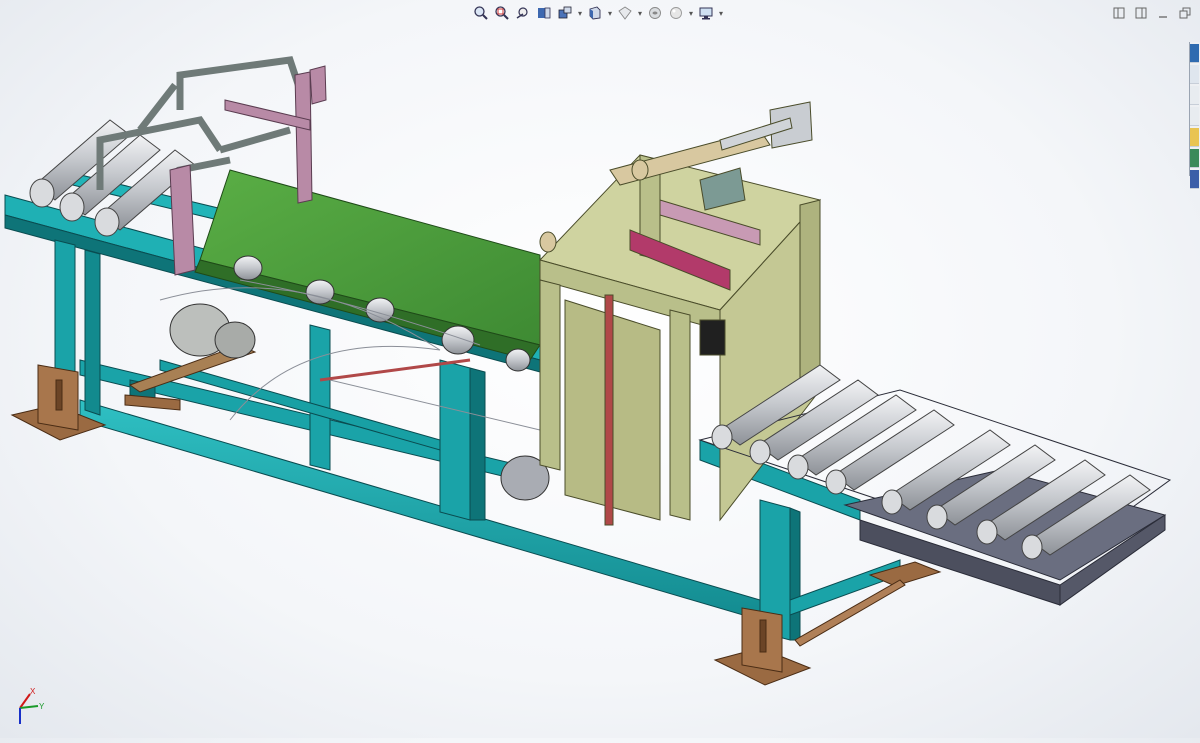 This screenshot has width=1200, height=743. Describe the element at coordinates (544, 13) in the screenshot. I see `section-view-icon` at that location.